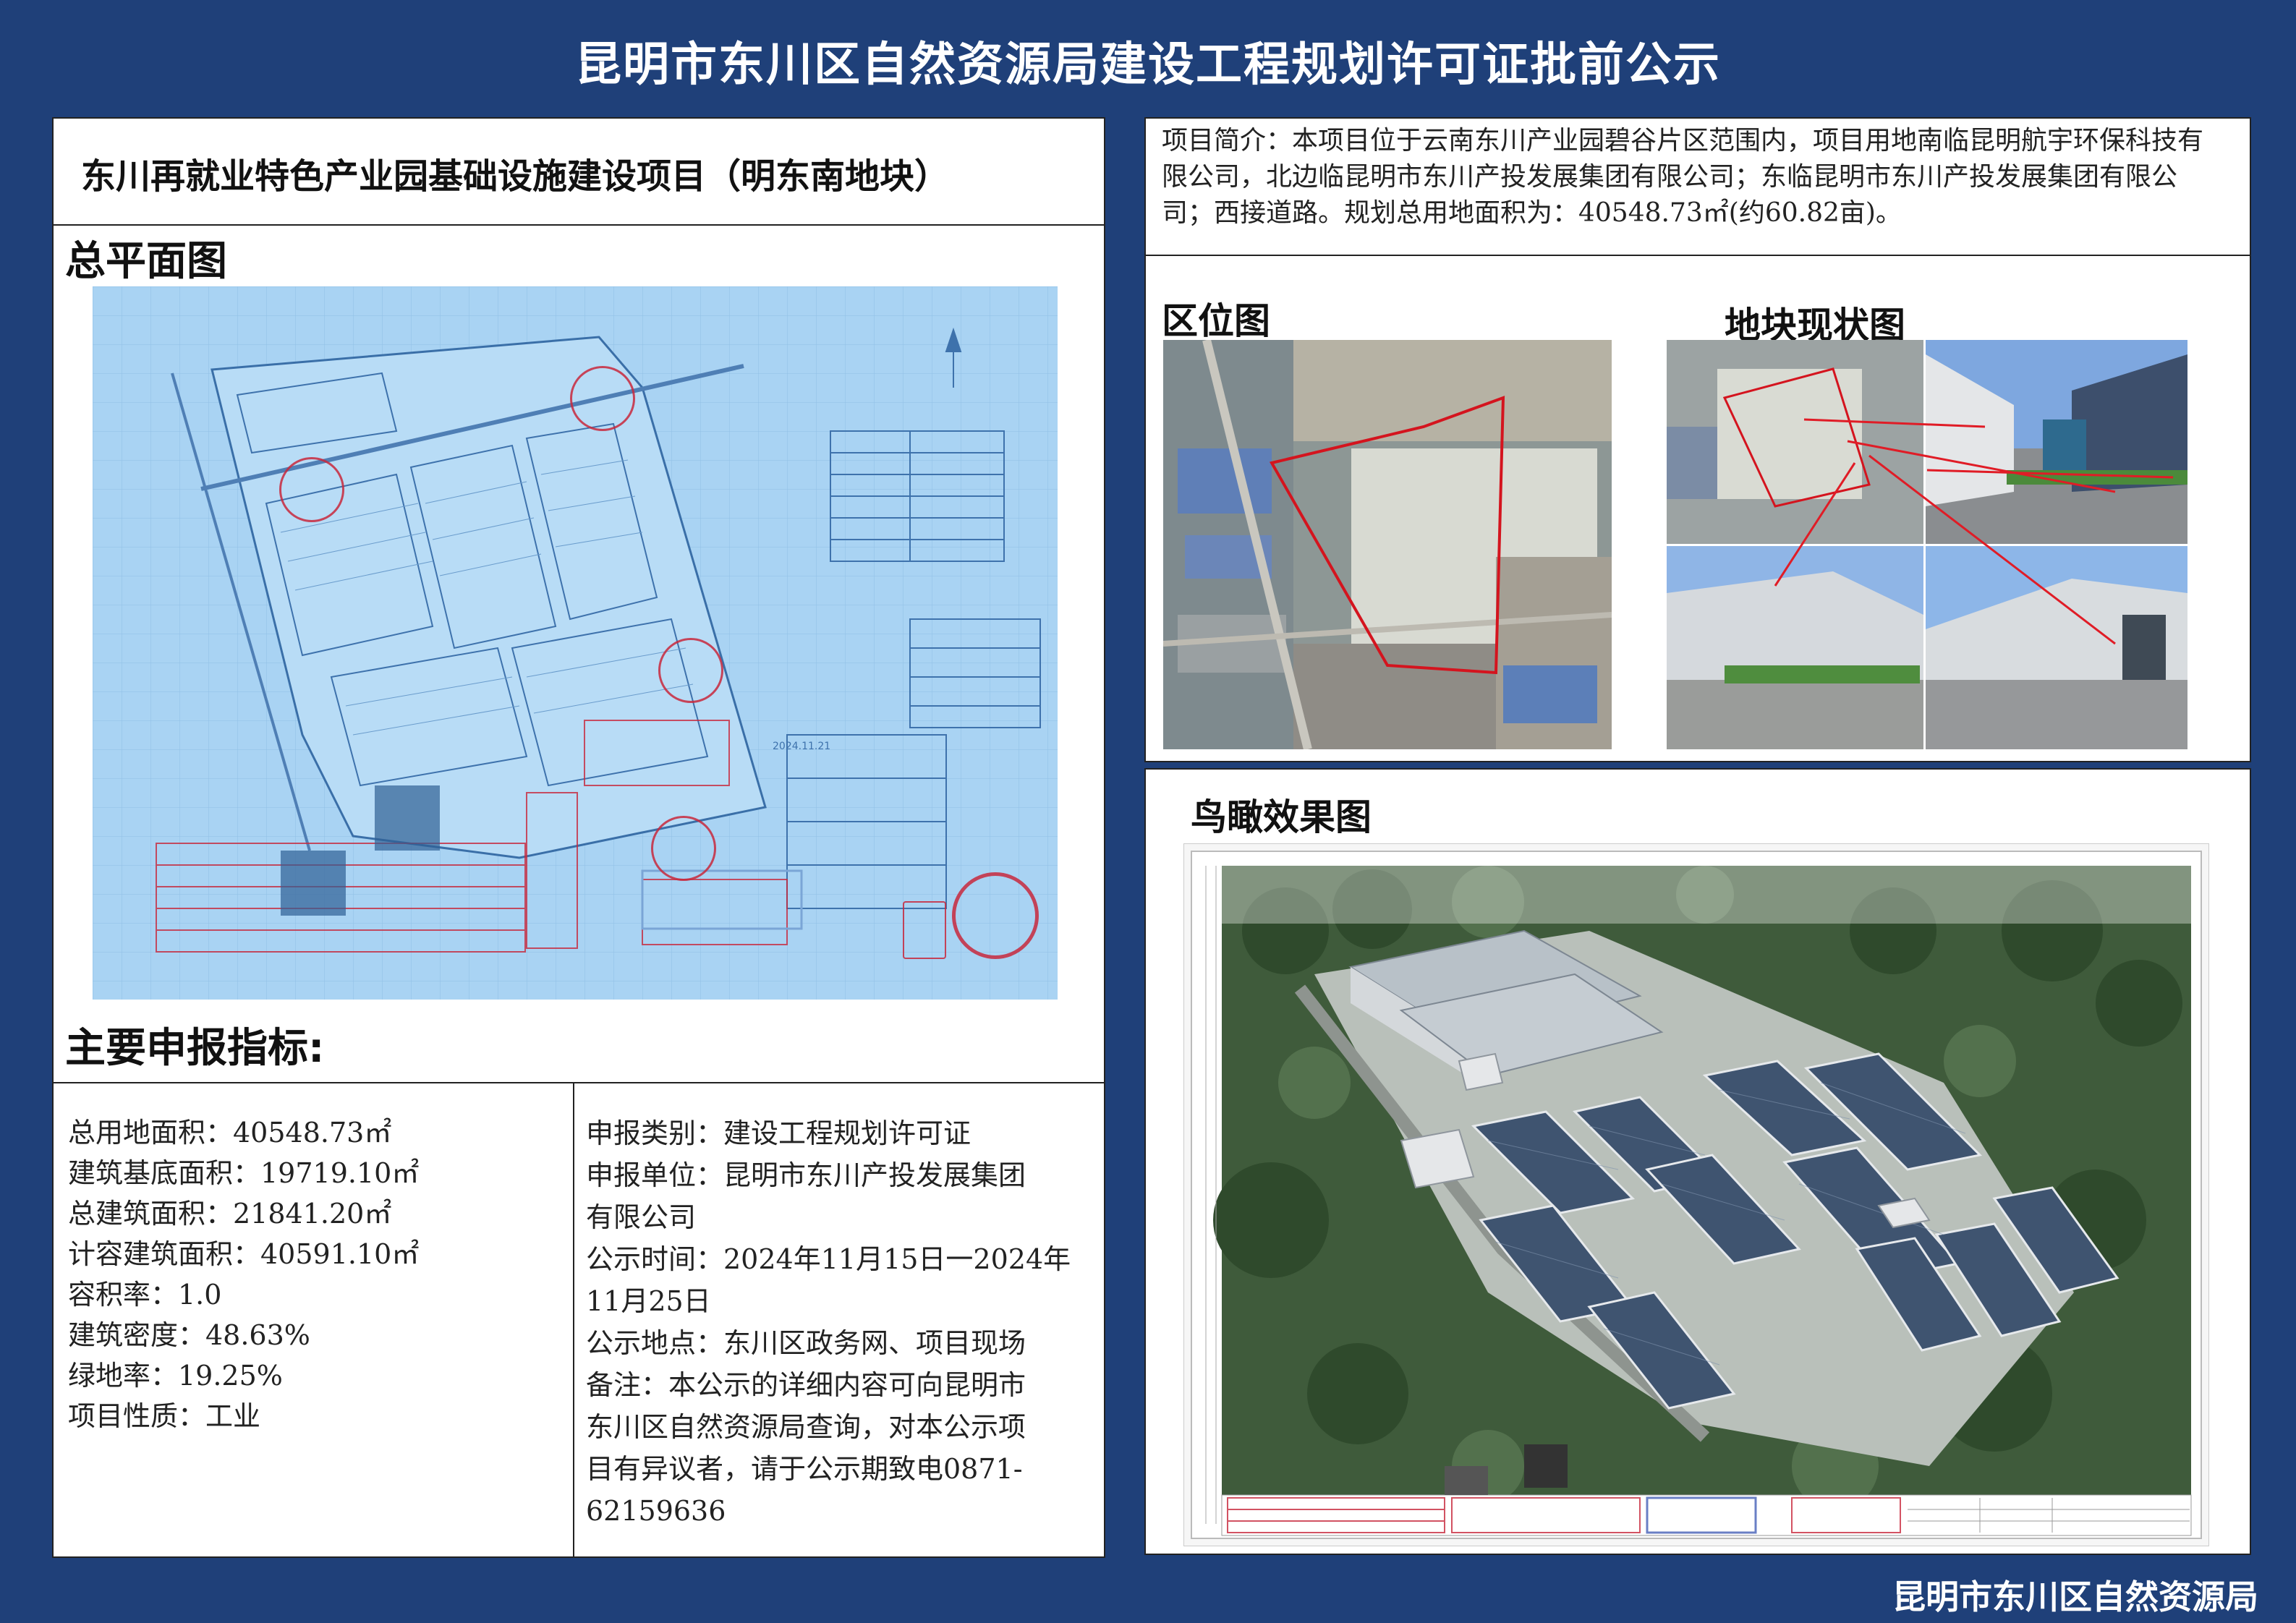  I want to click on application-line: 有限公司, so click(641, 1217).